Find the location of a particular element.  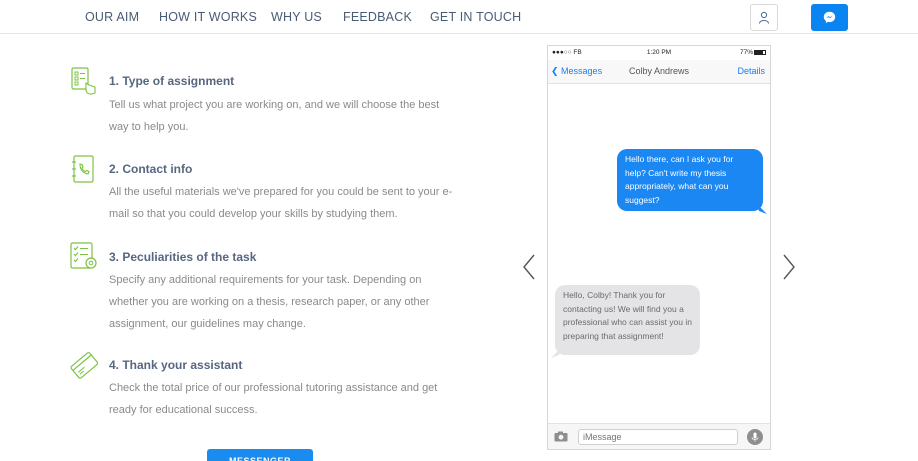

nav-link-how-it-works: HOW IT WORKS is located at coordinates (208, 17).